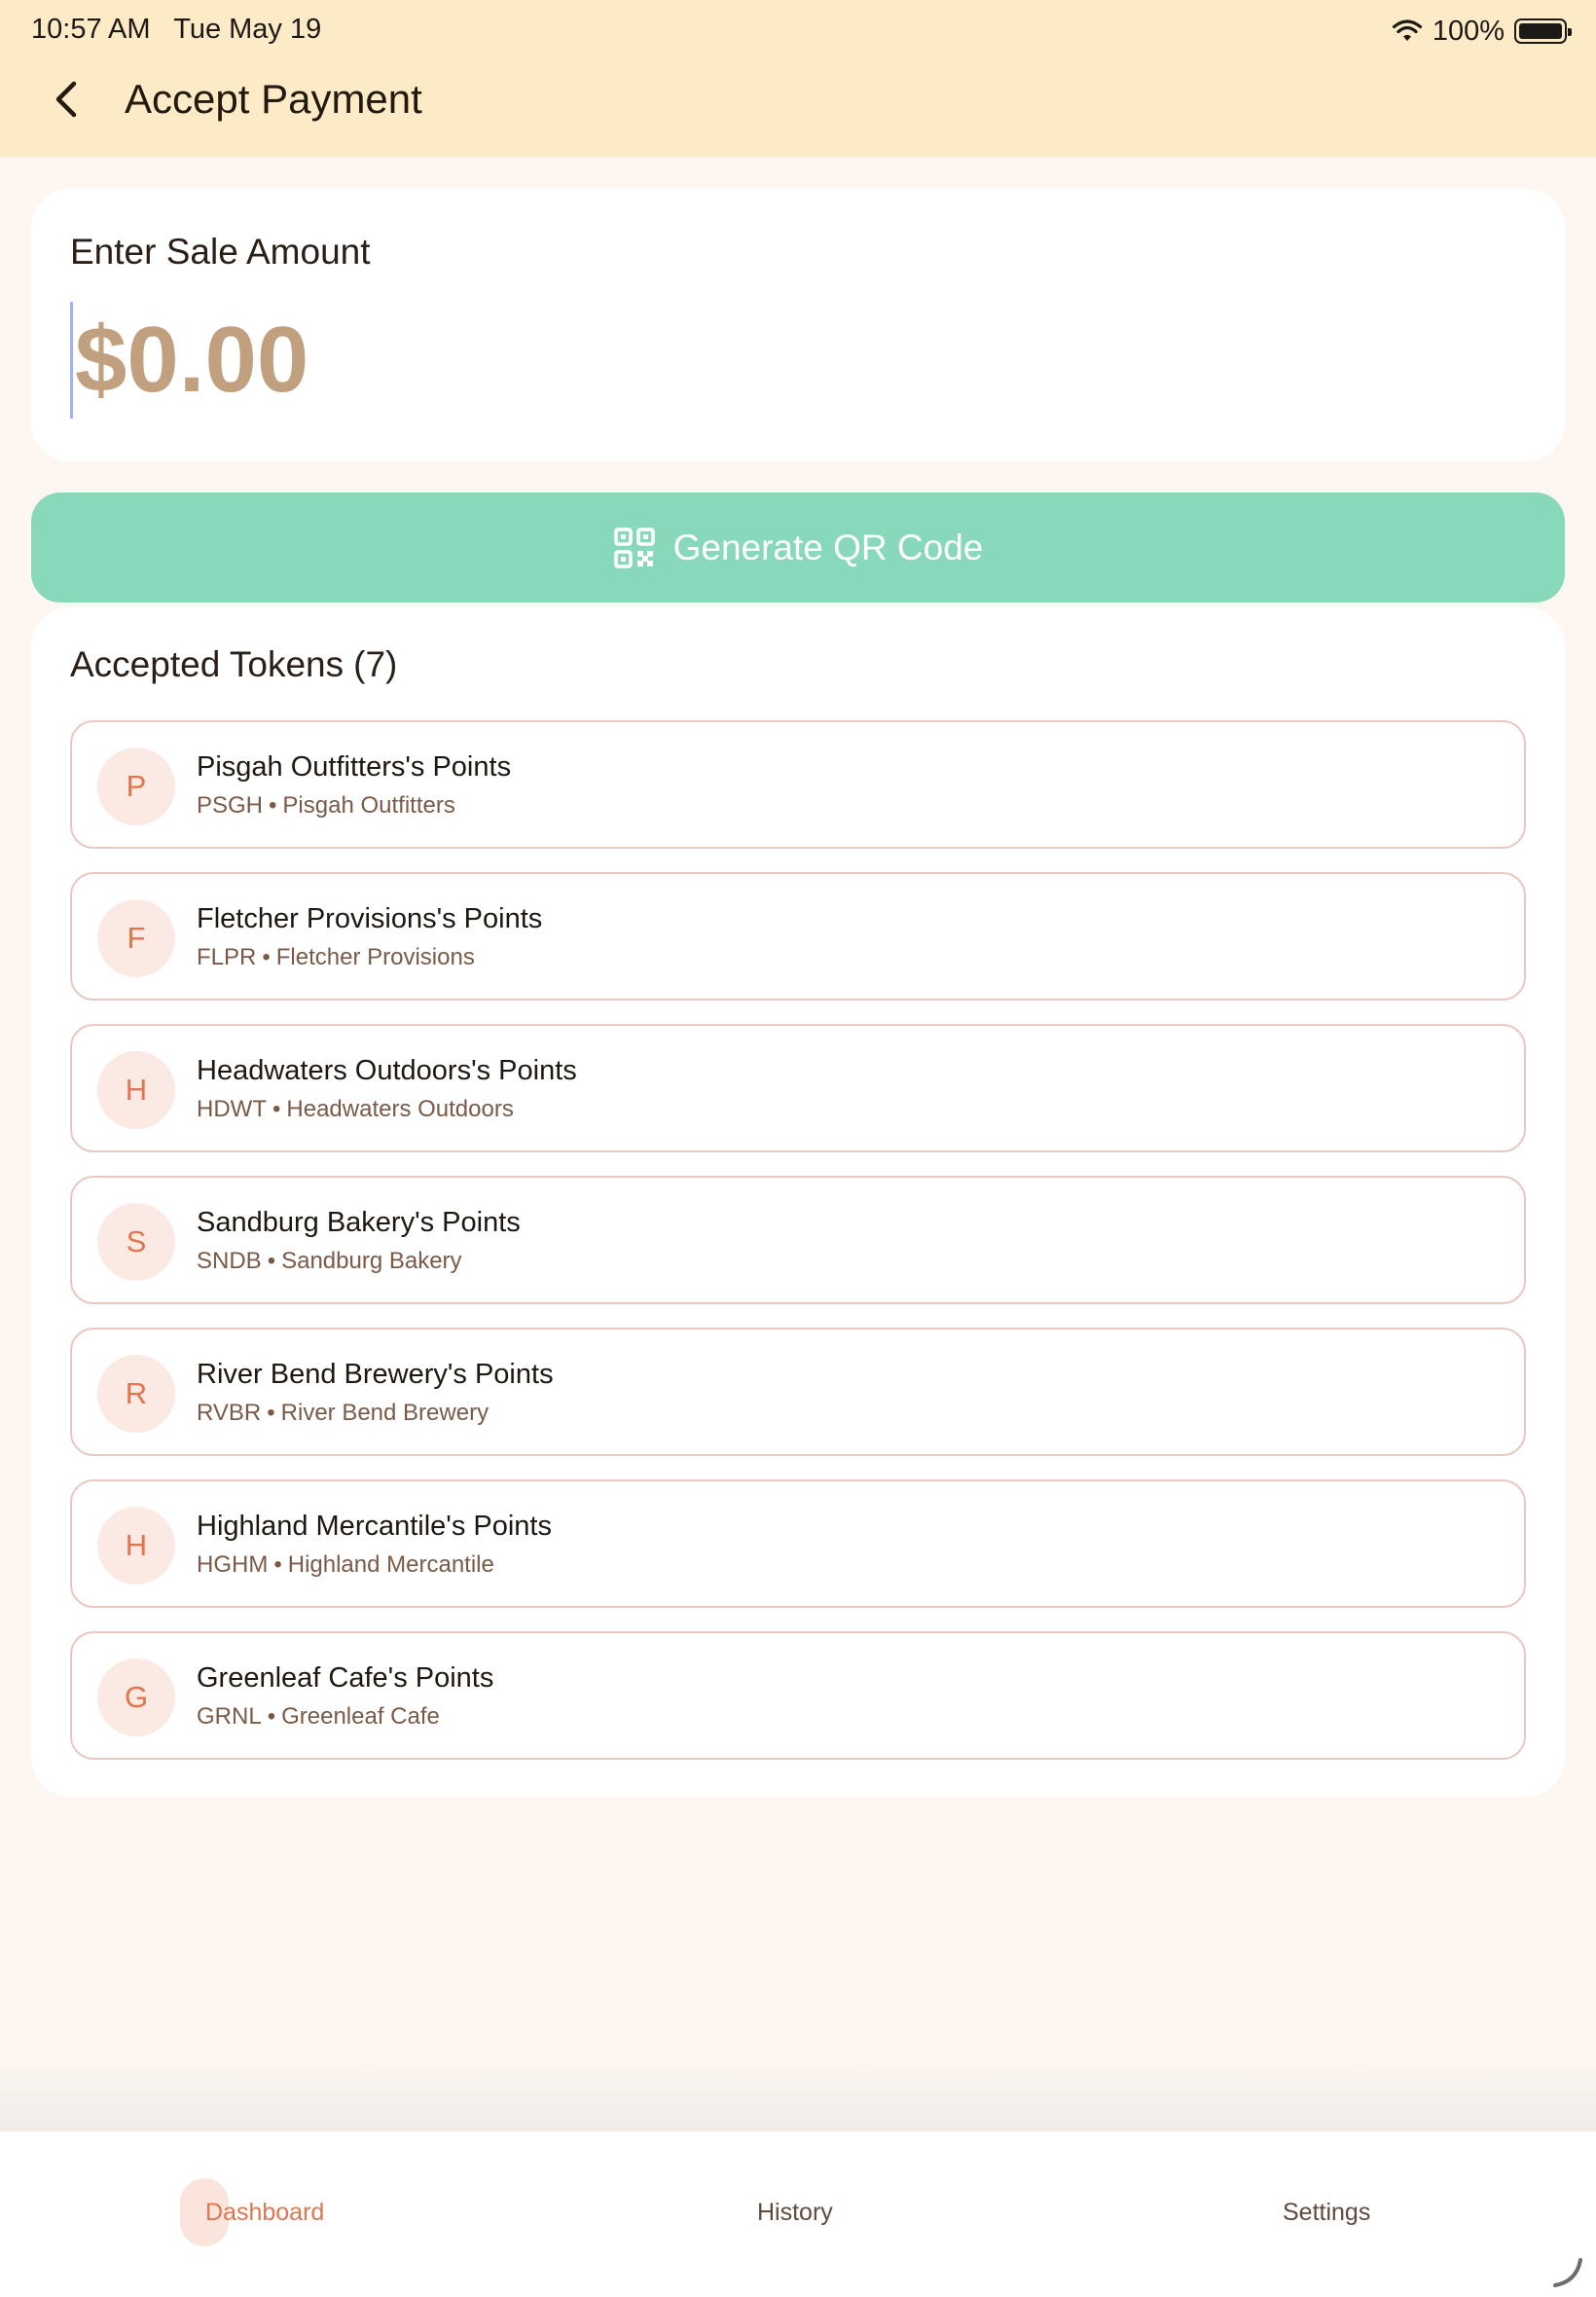  What do you see at coordinates (361, 1716) in the screenshot?
I see `token-merchant: Greenleaf Cafe` at bounding box center [361, 1716].